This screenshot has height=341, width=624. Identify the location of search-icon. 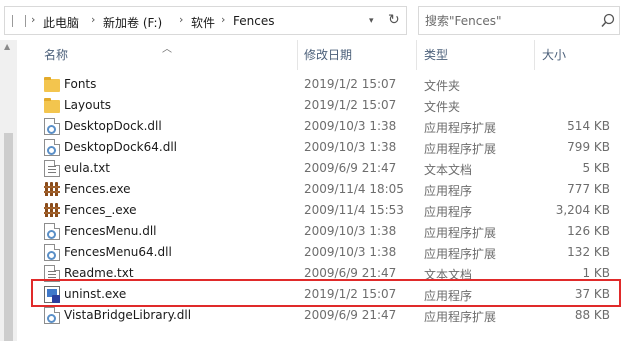
(608, 21).